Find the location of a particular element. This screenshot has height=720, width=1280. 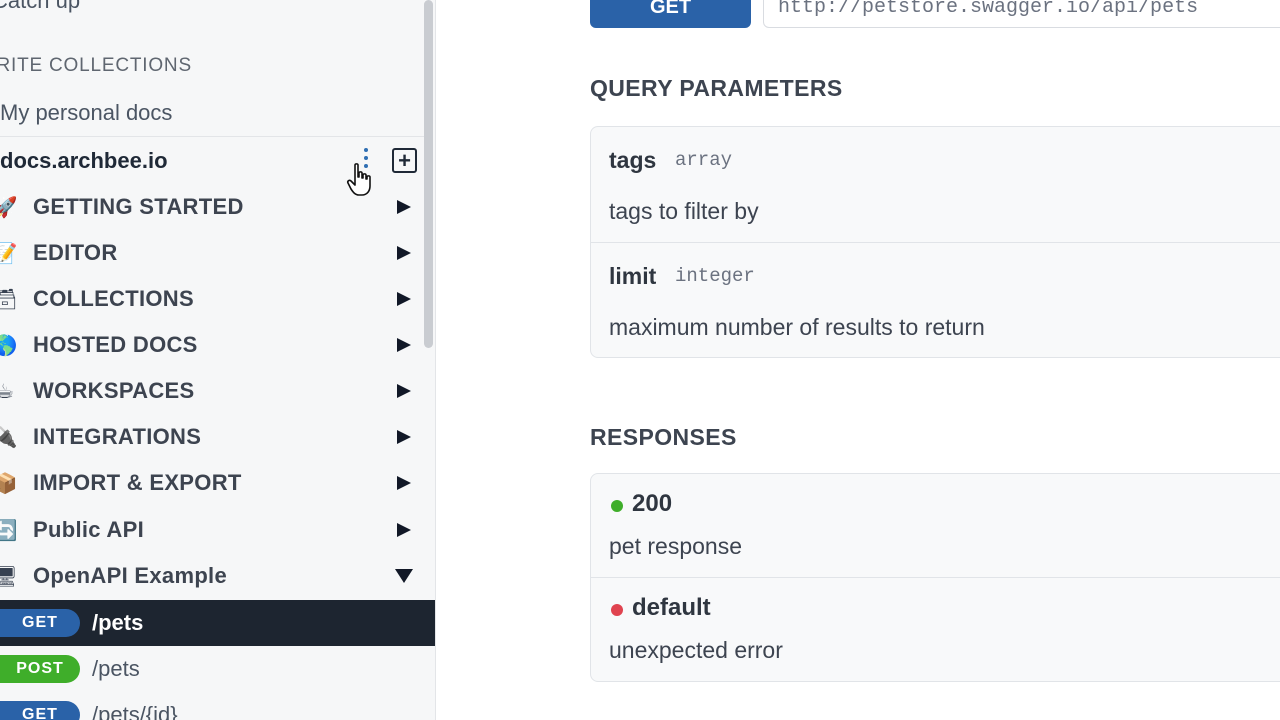

sidebar-item-hosted-docs: 🌎 HOSTED DOCS is located at coordinates (212, 345).